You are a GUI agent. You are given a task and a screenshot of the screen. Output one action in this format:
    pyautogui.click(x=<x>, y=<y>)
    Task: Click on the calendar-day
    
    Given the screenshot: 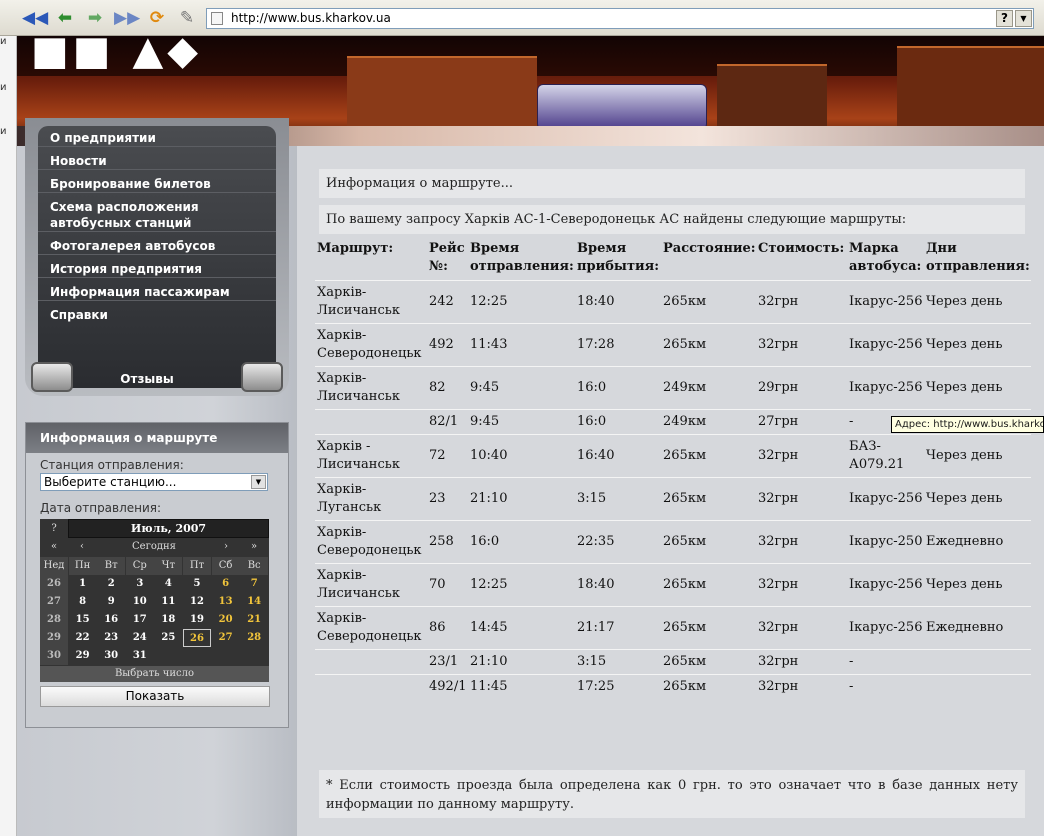 What is the action you would take?
    pyautogui.click(x=168, y=656)
    